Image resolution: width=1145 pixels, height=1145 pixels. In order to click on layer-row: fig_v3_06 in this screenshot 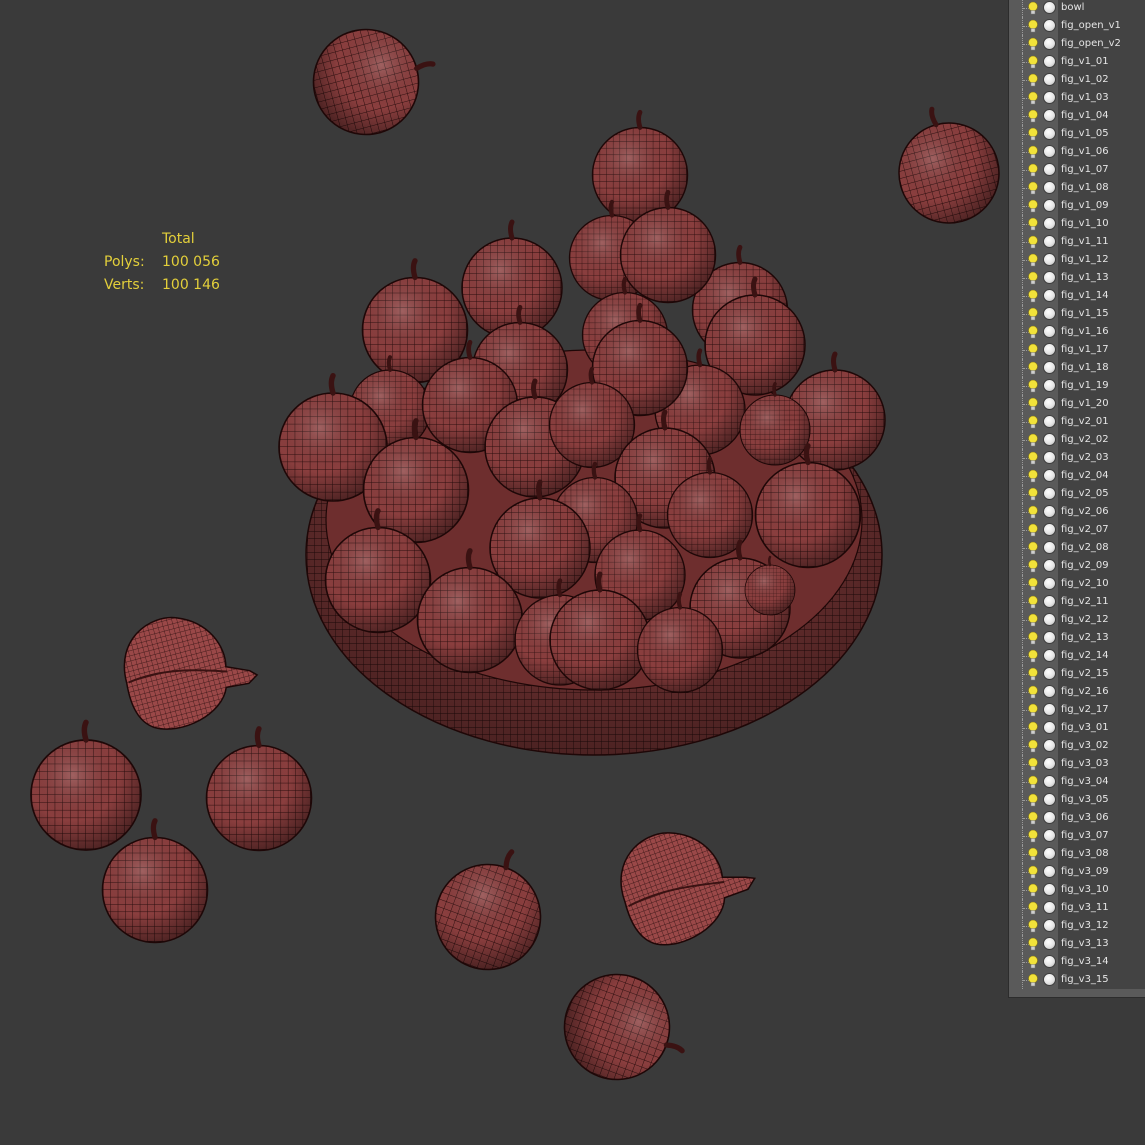, I will do `click(1077, 818)`.